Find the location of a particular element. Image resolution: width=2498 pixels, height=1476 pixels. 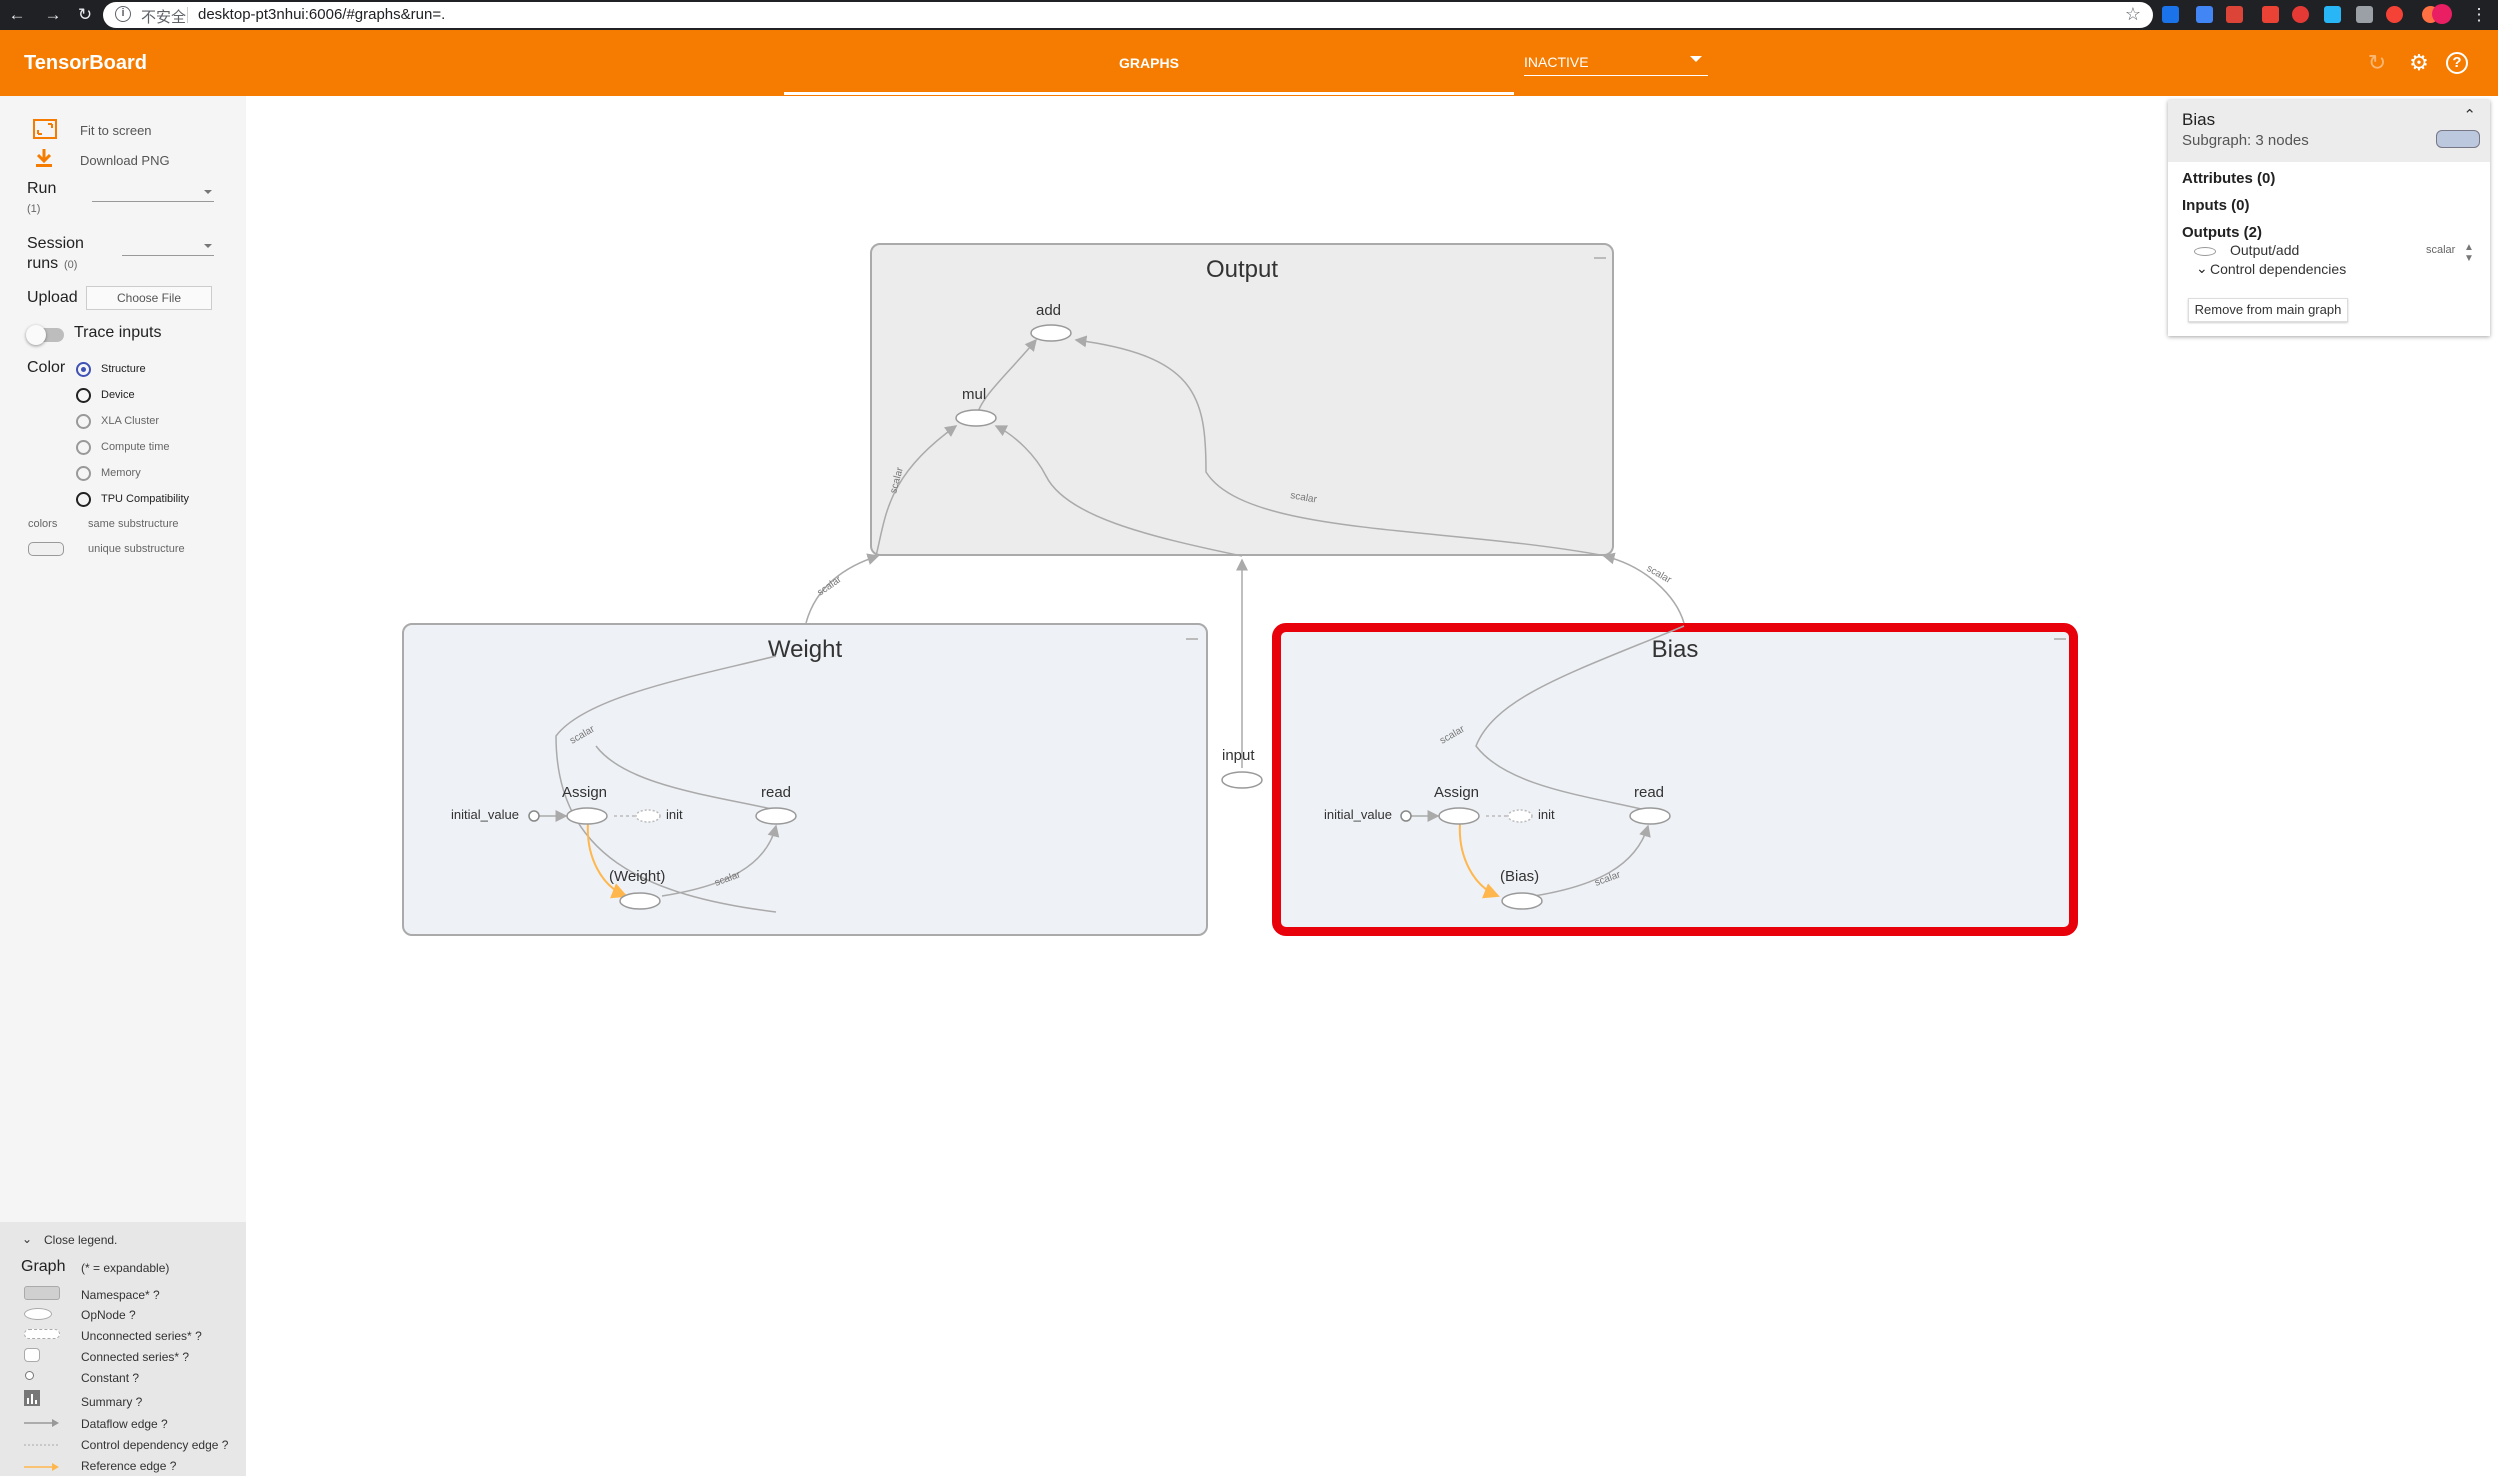

close-legend-link: Close legend. is located at coordinates (80, 1240).